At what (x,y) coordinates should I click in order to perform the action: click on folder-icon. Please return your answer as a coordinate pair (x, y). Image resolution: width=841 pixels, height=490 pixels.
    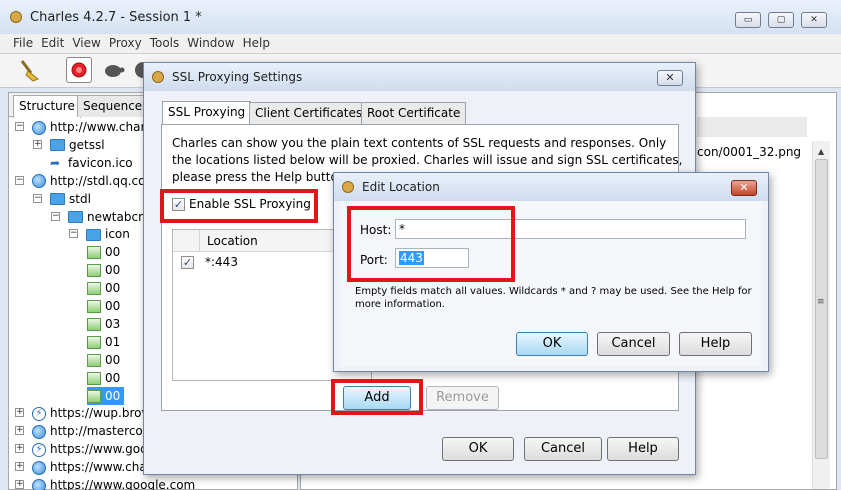
    Looking at the image, I should click on (75, 217).